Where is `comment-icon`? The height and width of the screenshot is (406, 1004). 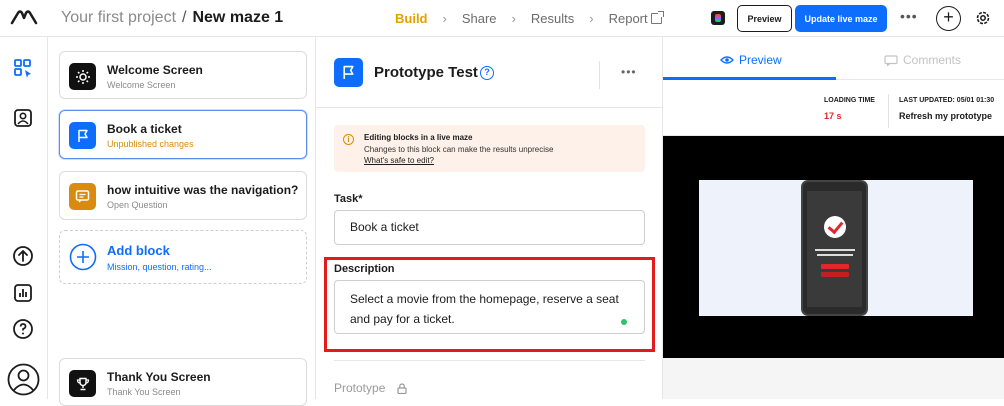 comment-icon is located at coordinates (891, 60).